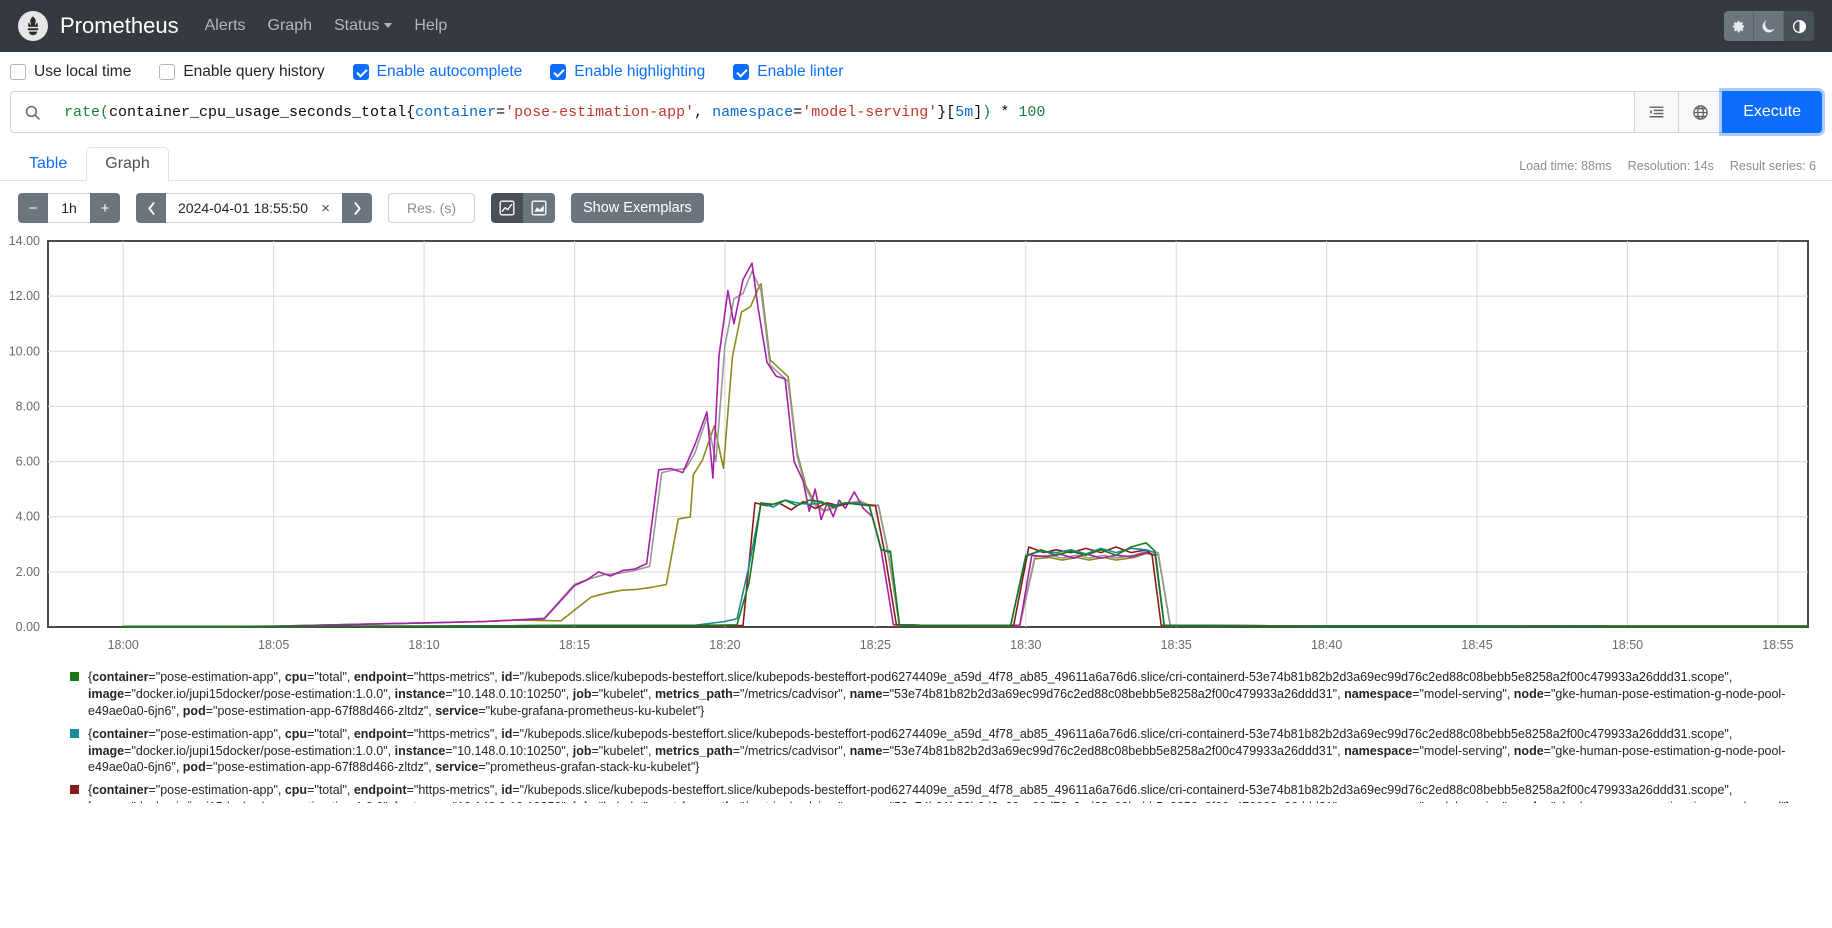 Image resolution: width=1832 pixels, height=928 pixels. I want to click on show-exemplars-button: Show Exemplars, so click(637, 208).